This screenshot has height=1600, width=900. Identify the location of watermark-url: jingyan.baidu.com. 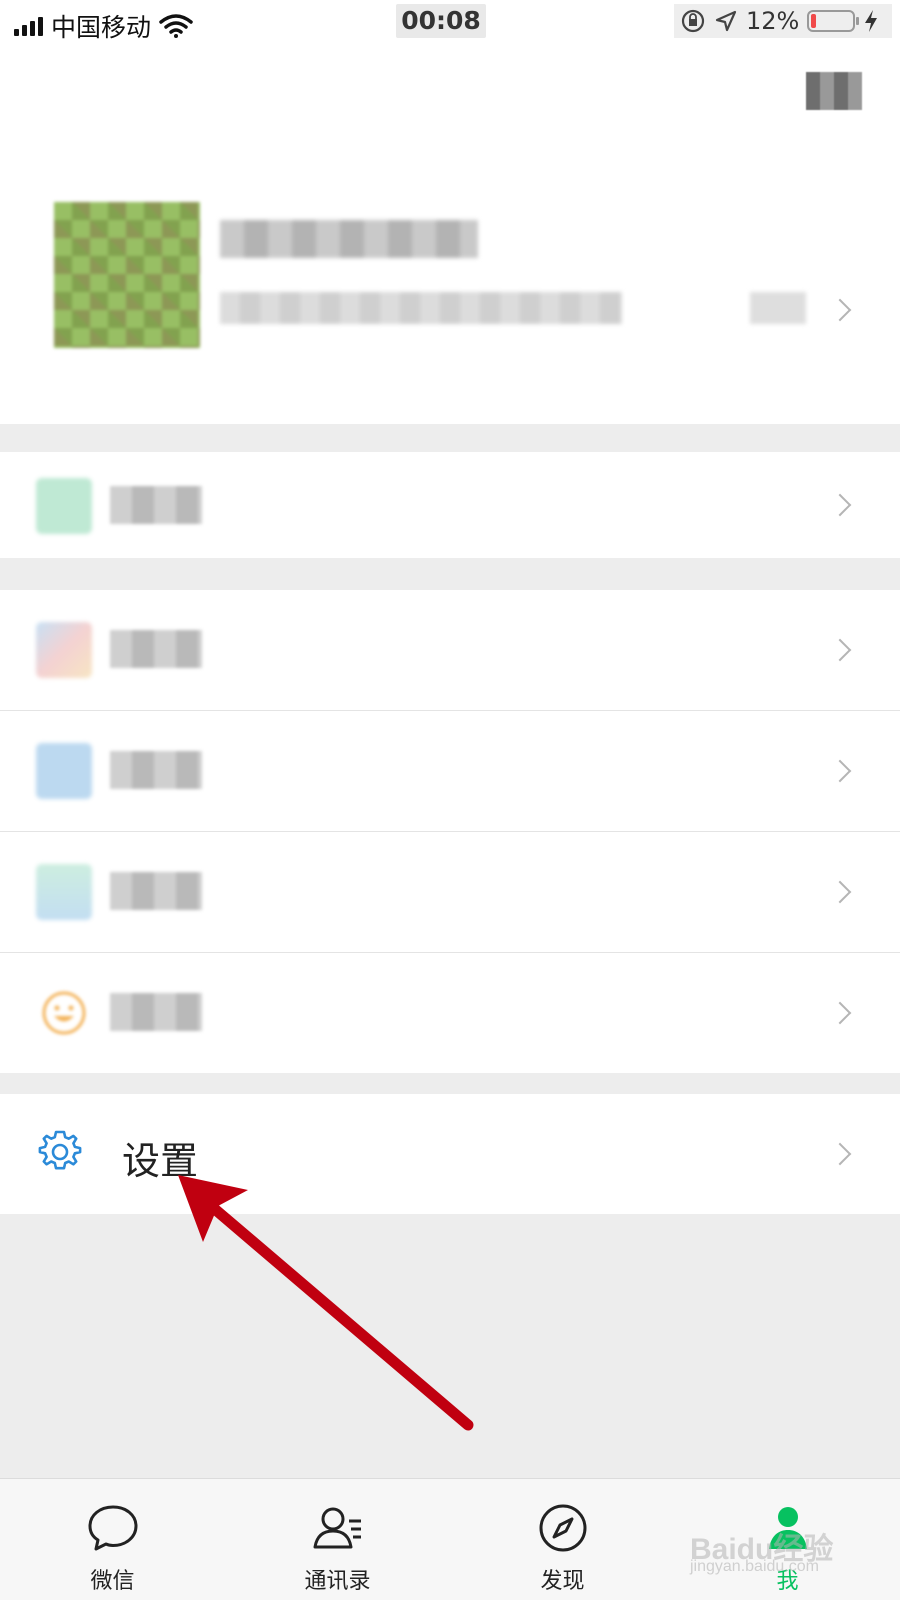
(754, 1566).